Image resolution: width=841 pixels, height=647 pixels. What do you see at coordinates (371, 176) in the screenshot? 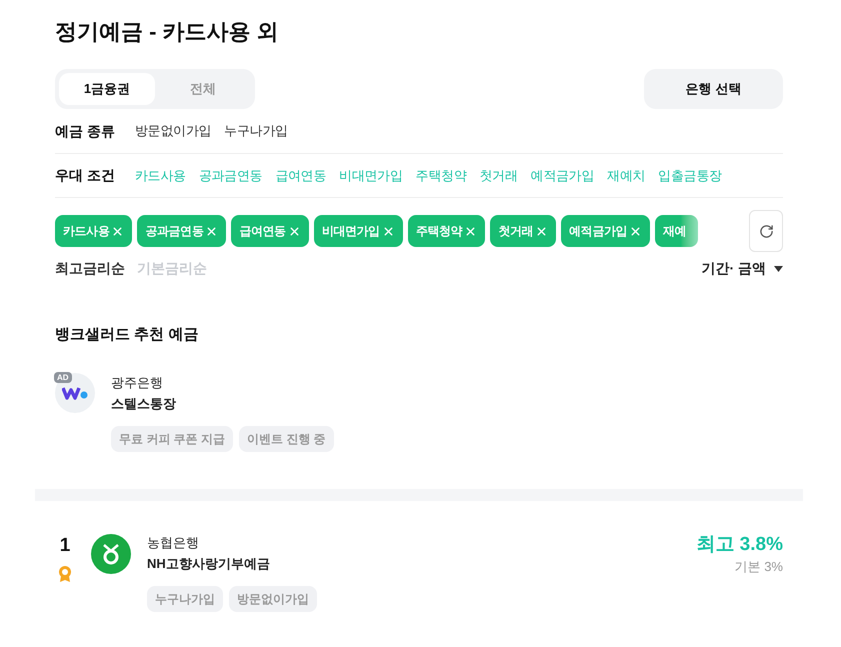
I see `filter-option: 비대면가입` at bounding box center [371, 176].